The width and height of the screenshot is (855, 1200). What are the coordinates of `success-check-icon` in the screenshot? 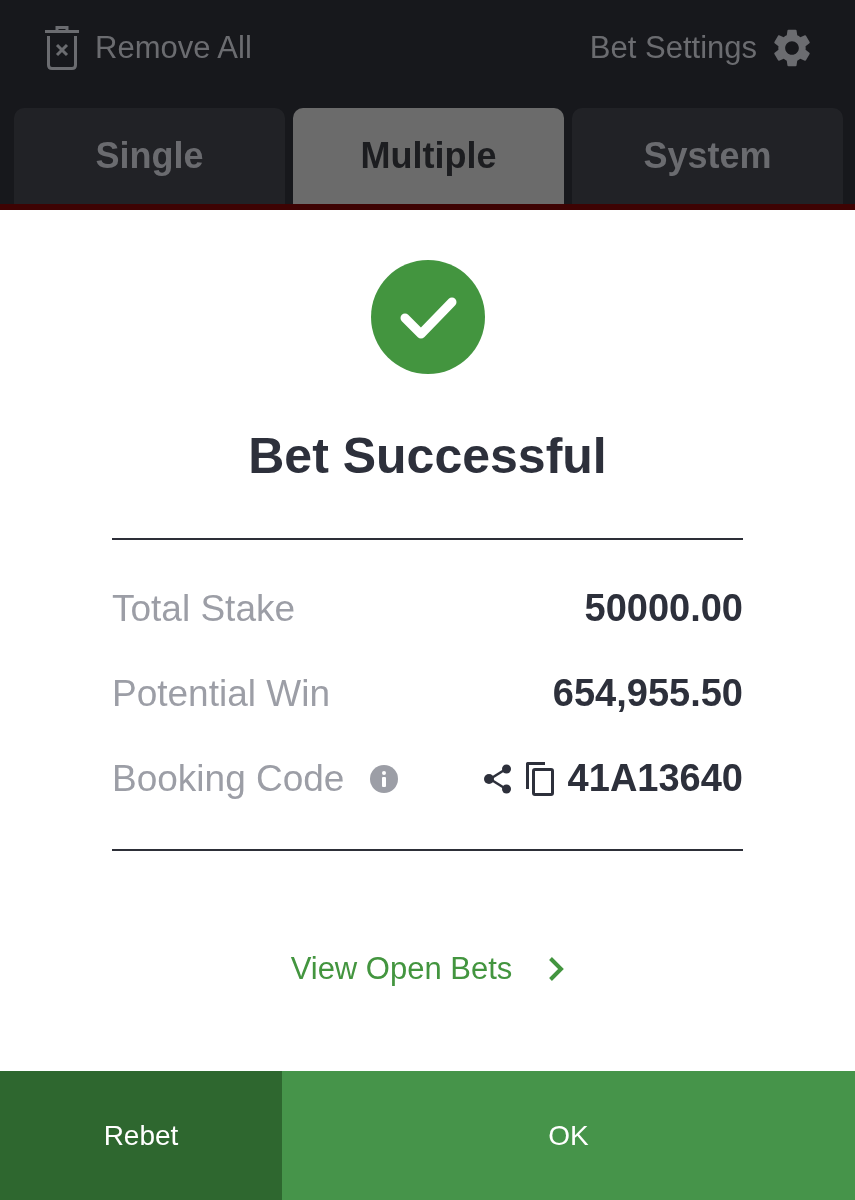 It's located at (427, 317).